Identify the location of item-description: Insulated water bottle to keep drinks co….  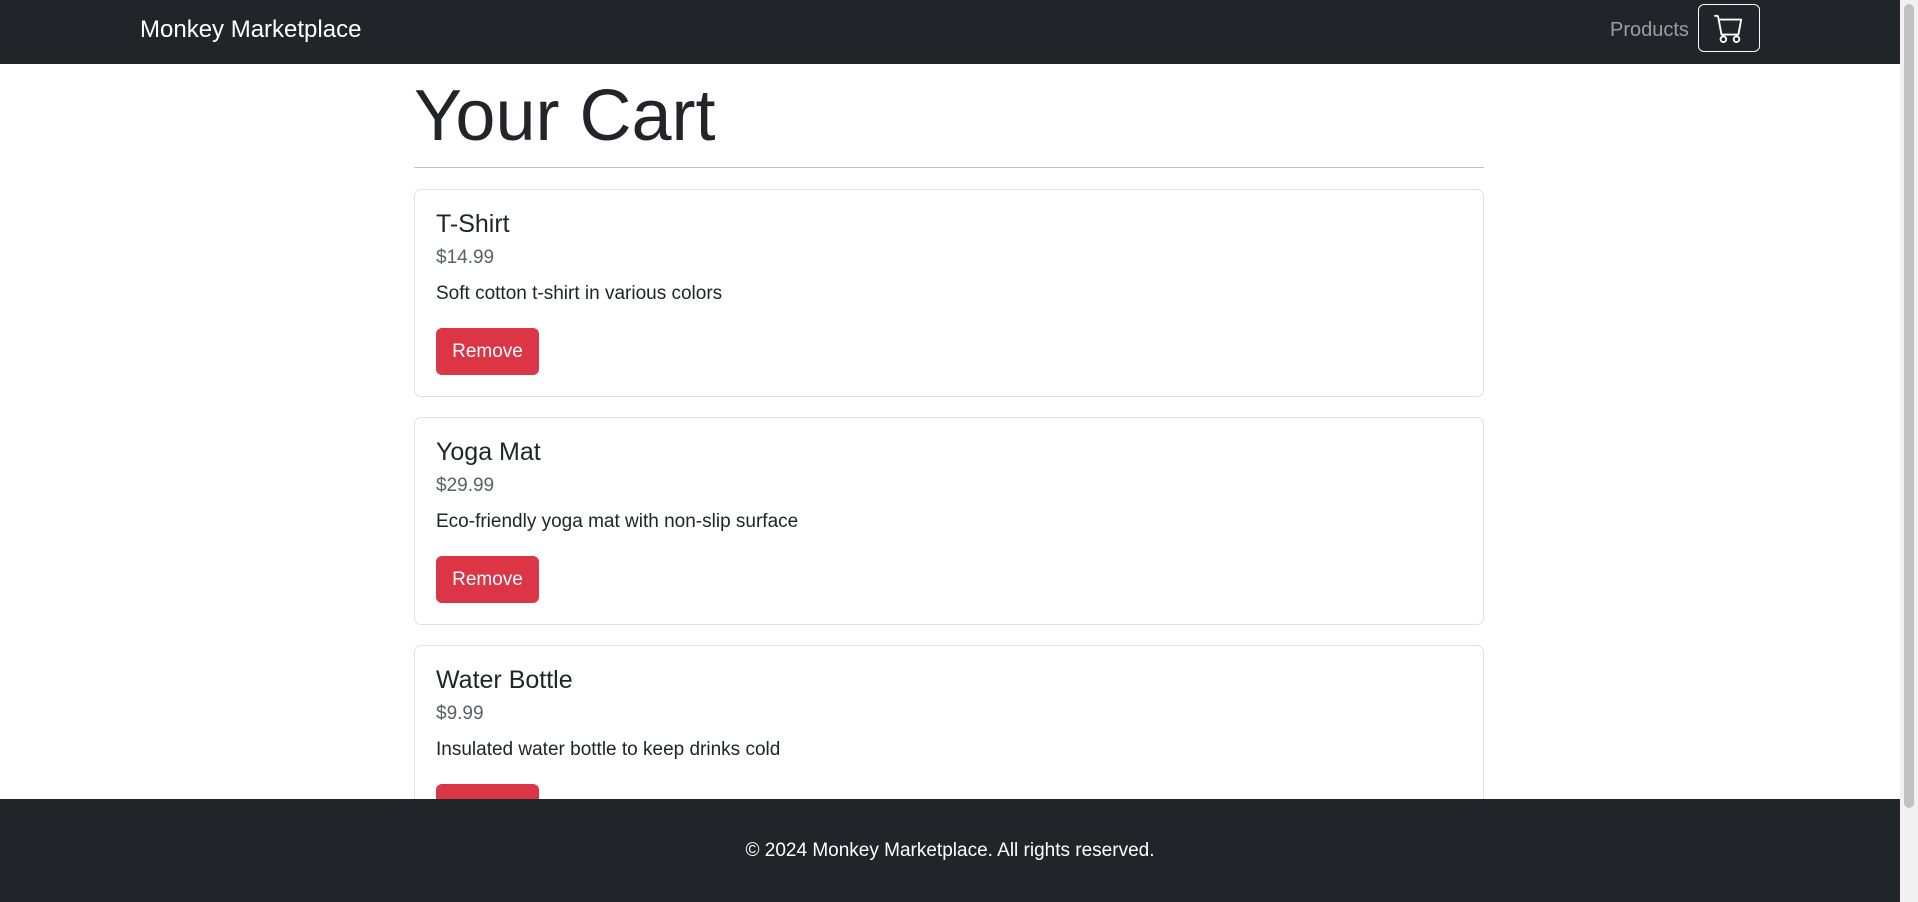
(608, 749).